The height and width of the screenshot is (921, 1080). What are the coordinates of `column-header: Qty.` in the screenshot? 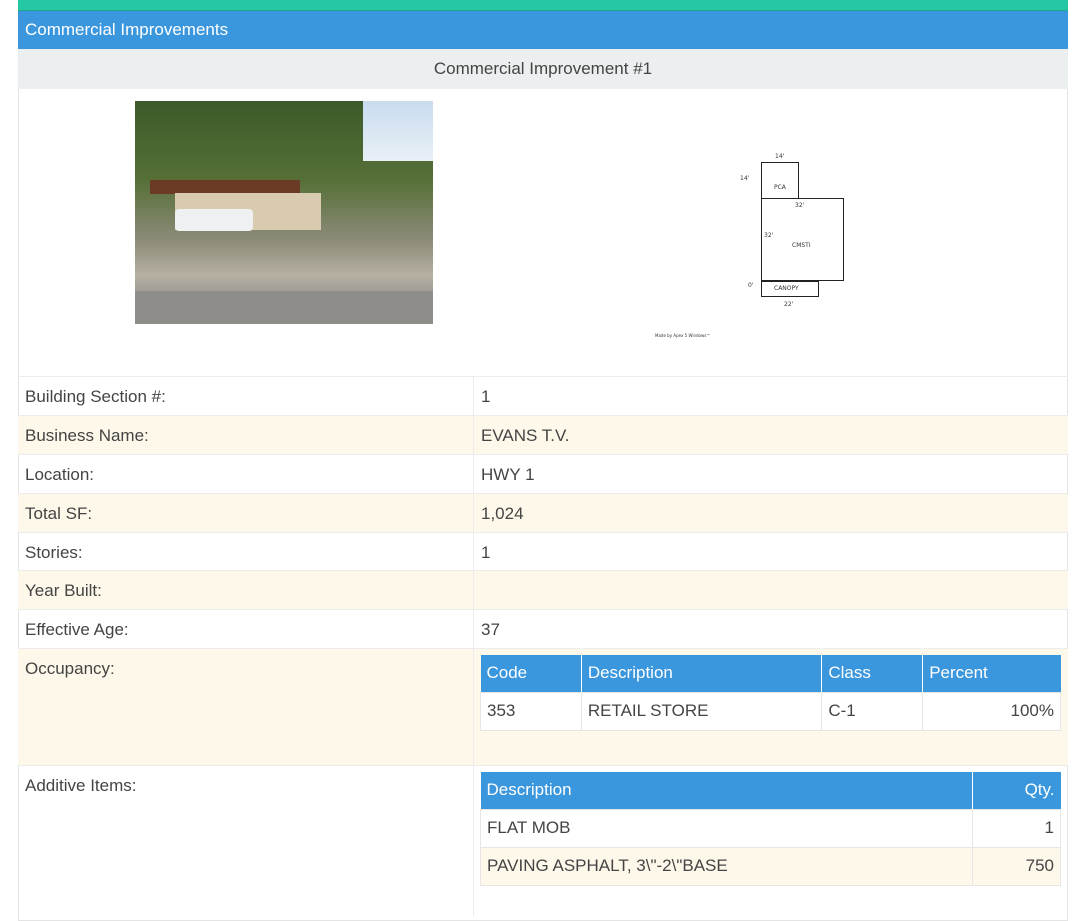 It's located at (1016, 790).